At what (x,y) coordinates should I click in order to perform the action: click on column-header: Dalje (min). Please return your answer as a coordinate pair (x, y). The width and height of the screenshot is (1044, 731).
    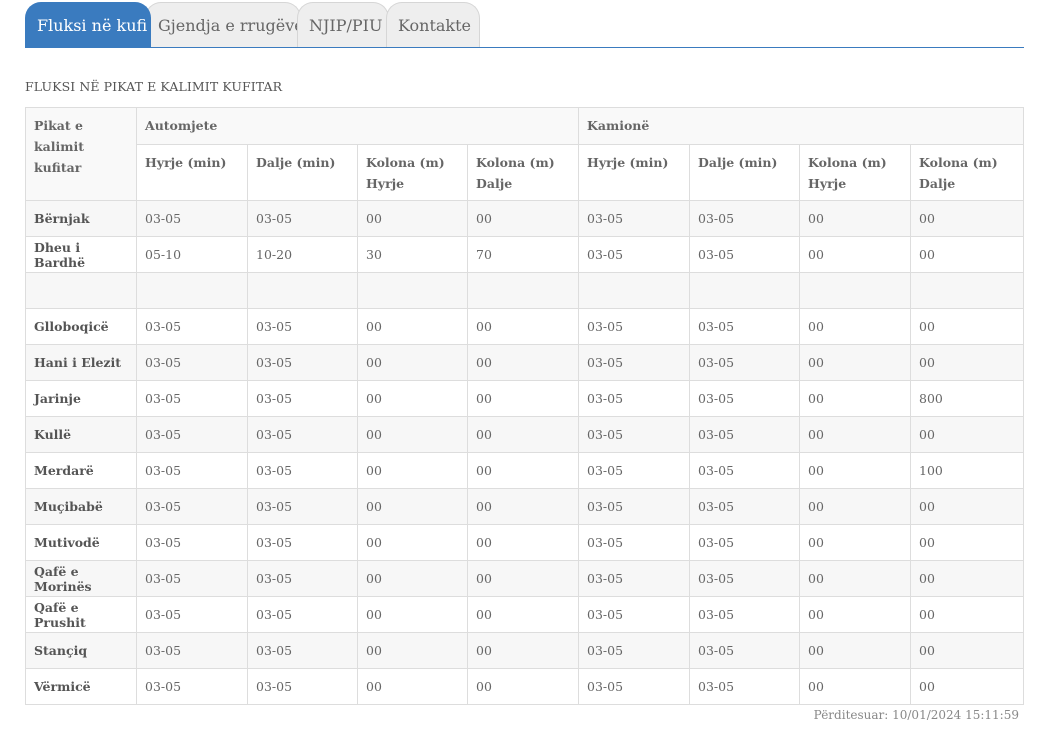
    Looking at the image, I should click on (745, 172).